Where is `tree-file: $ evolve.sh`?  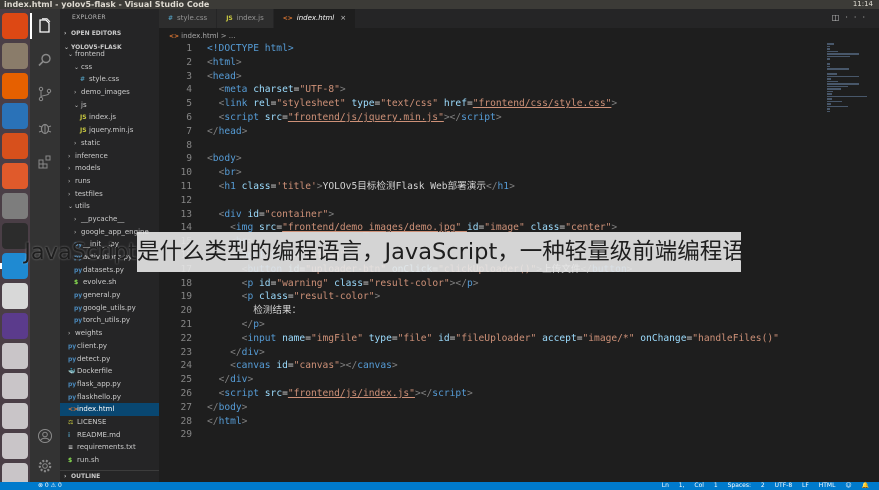 tree-file: $ evolve.sh is located at coordinates (109, 282).